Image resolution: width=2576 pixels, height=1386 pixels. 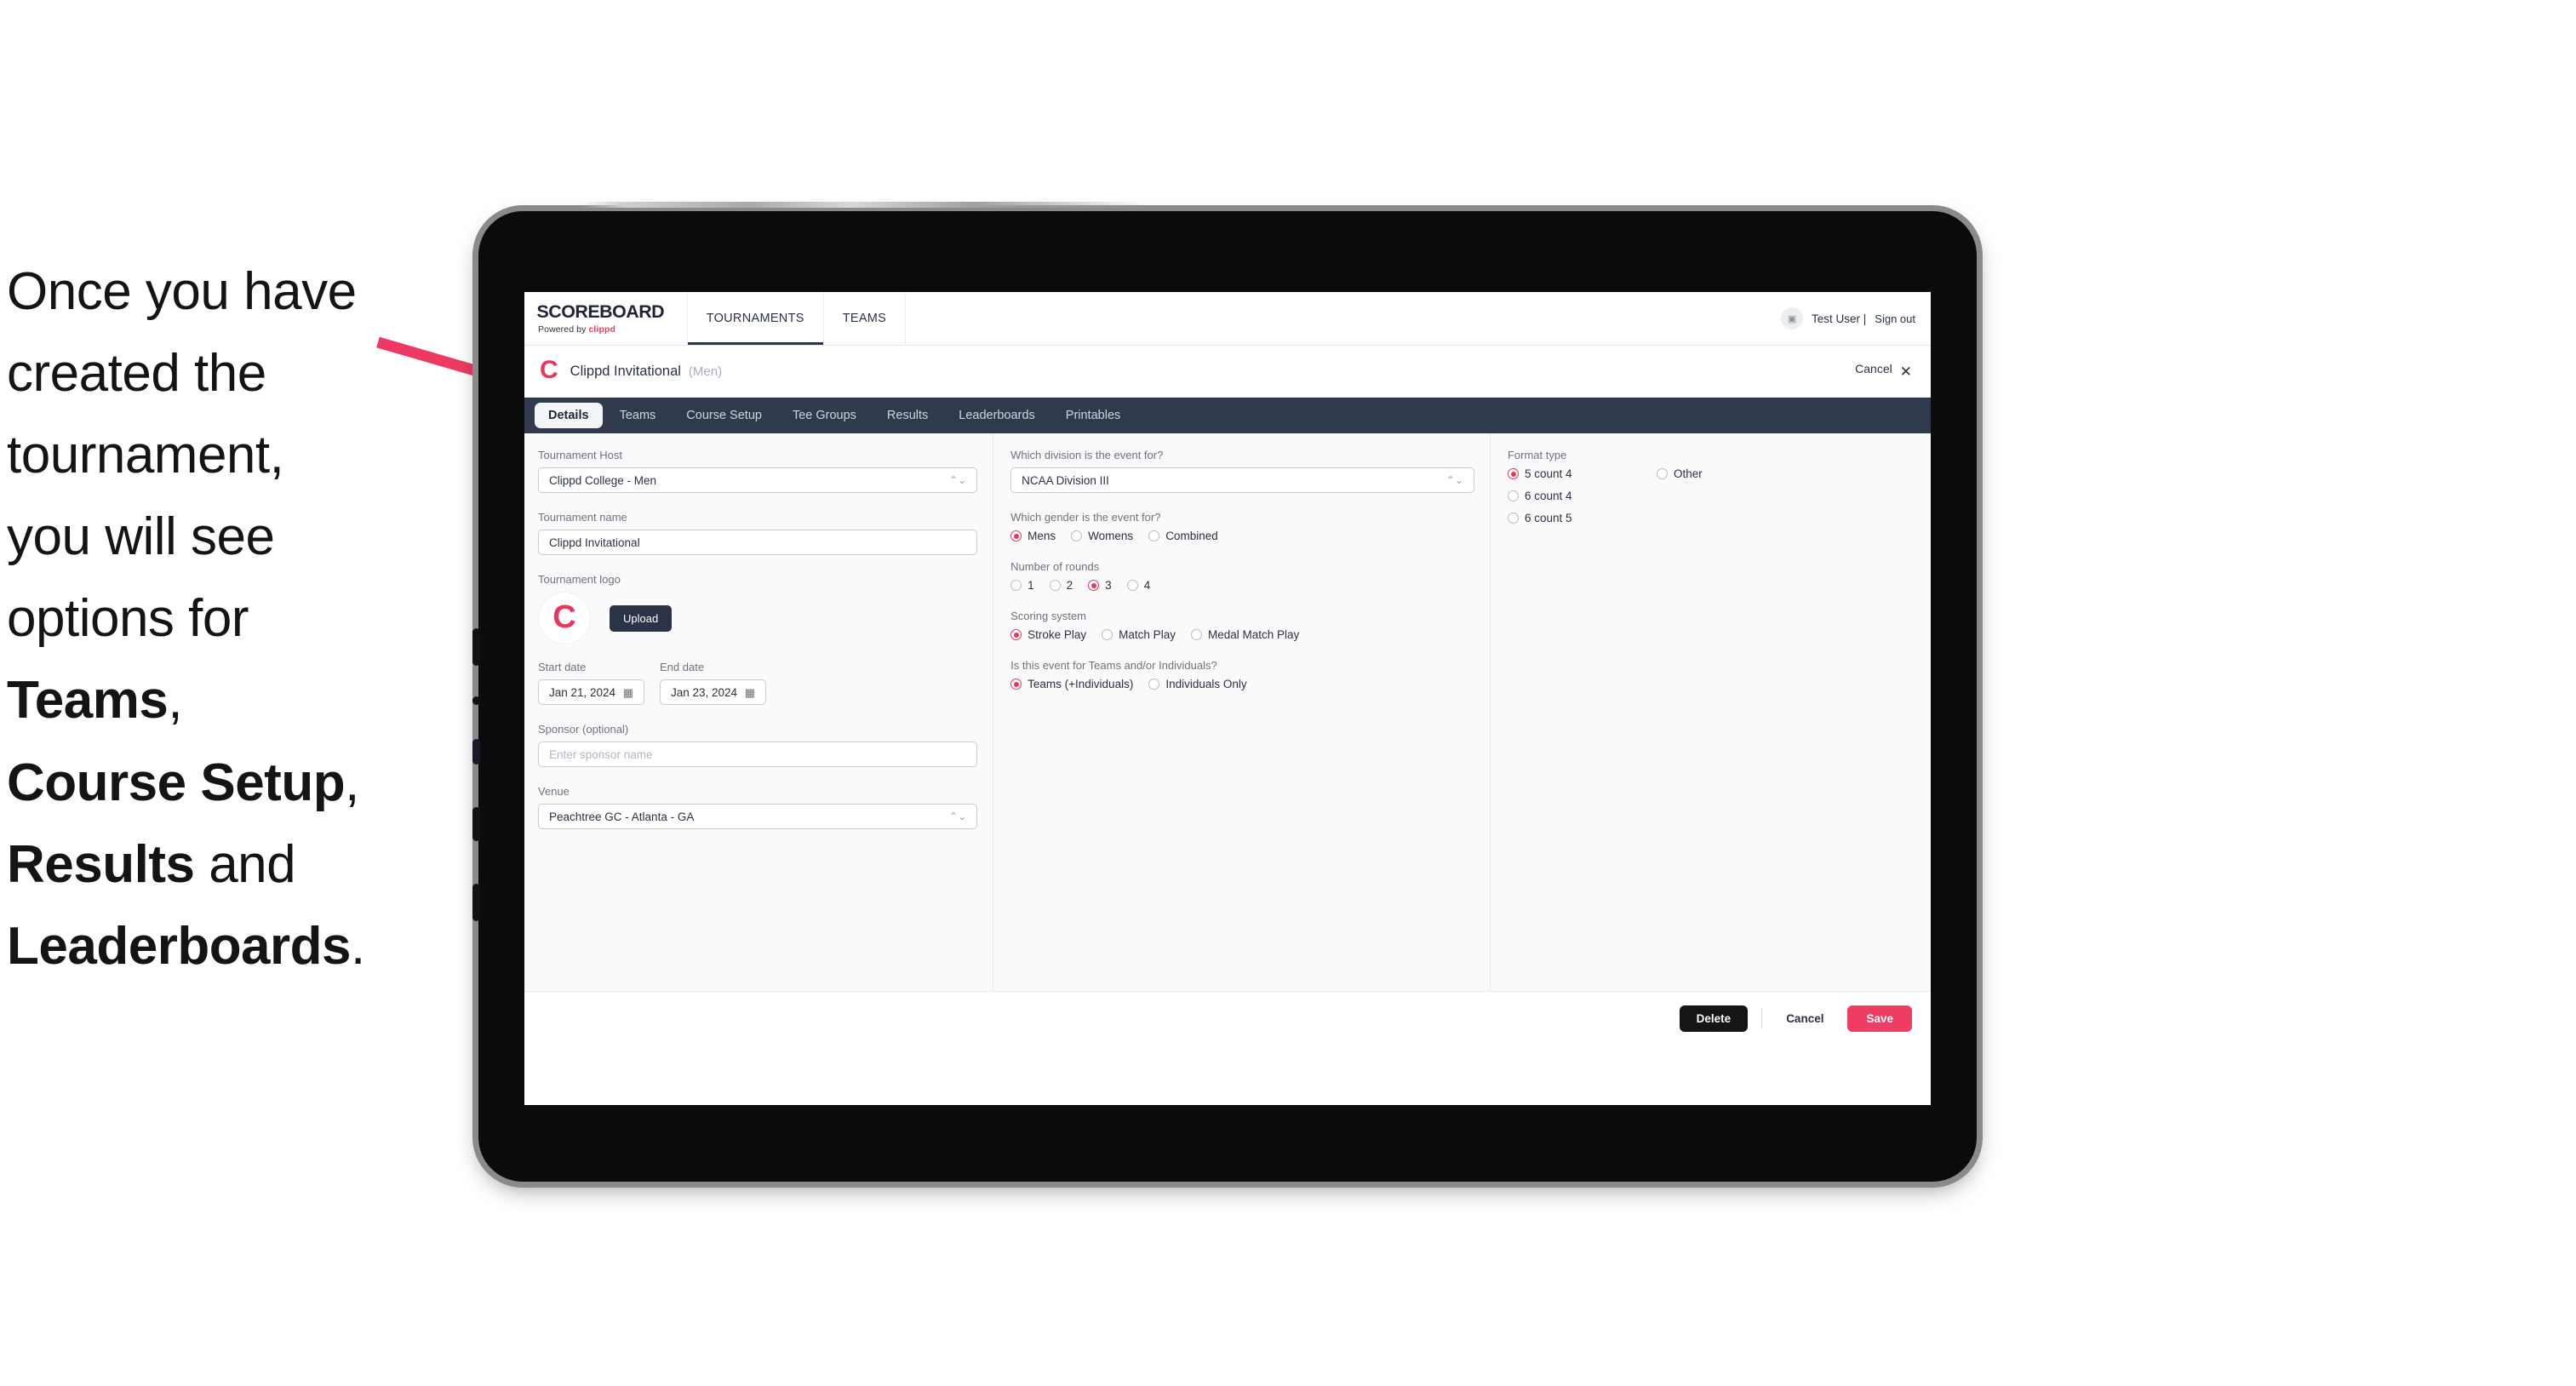 I want to click on rounds-option-2-label: 2, so click(x=1070, y=585).